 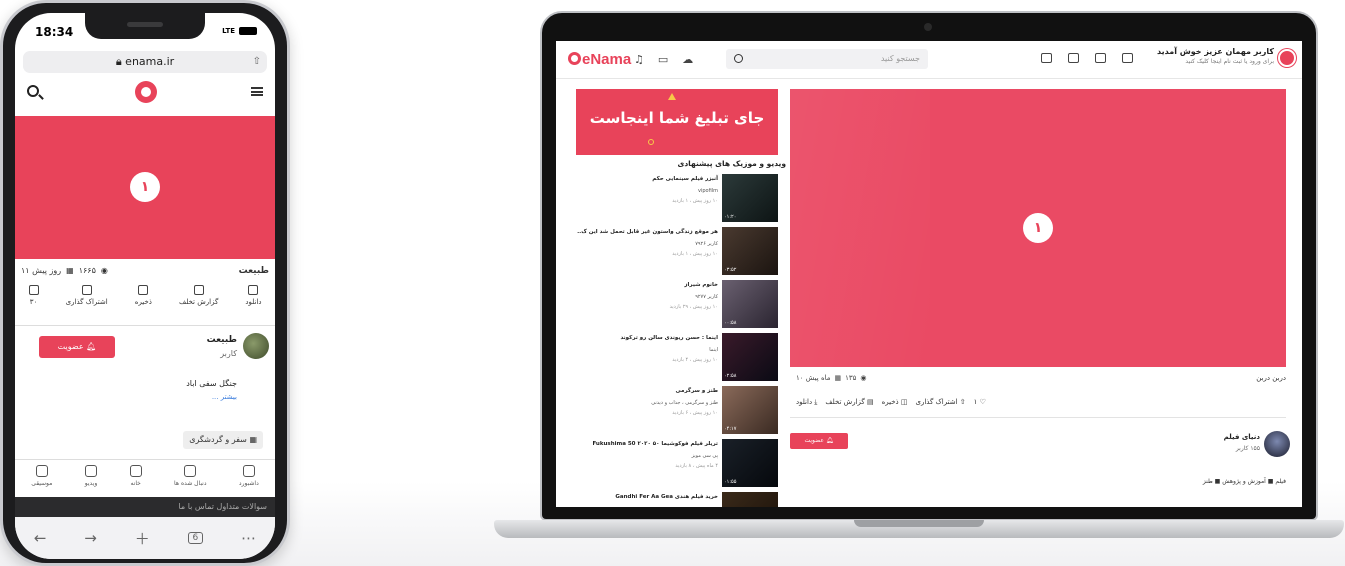 What do you see at coordinates (222, 340) in the screenshot?
I see `channel-name: طبیعت` at bounding box center [222, 340].